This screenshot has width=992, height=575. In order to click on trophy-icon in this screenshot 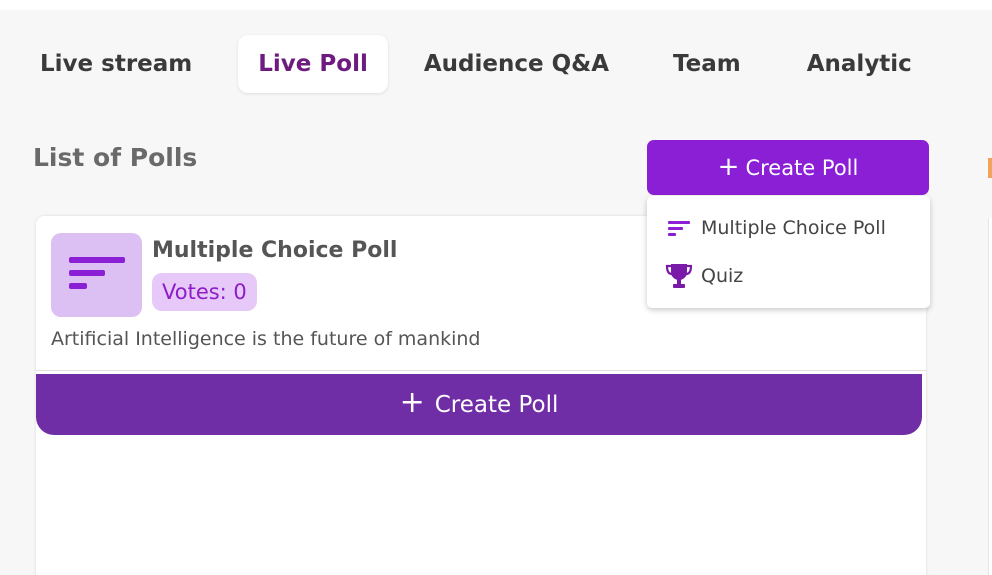, I will do `click(679, 276)`.